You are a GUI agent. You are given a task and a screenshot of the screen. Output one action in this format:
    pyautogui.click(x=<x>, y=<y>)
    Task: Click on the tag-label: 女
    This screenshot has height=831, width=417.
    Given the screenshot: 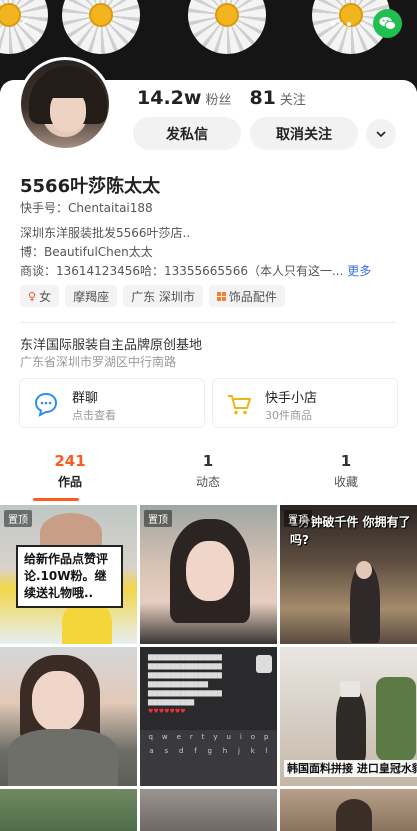 What is the action you would take?
    pyautogui.click(x=45, y=296)
    